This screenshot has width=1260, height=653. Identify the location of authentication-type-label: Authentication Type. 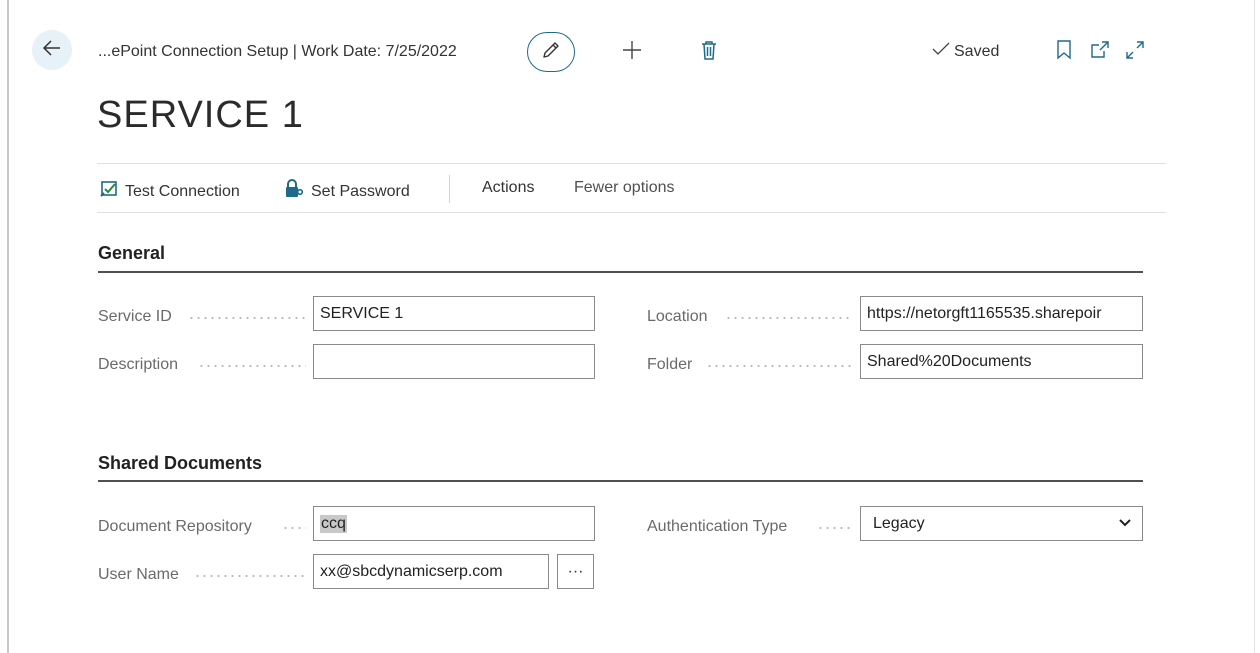
(717, 526).